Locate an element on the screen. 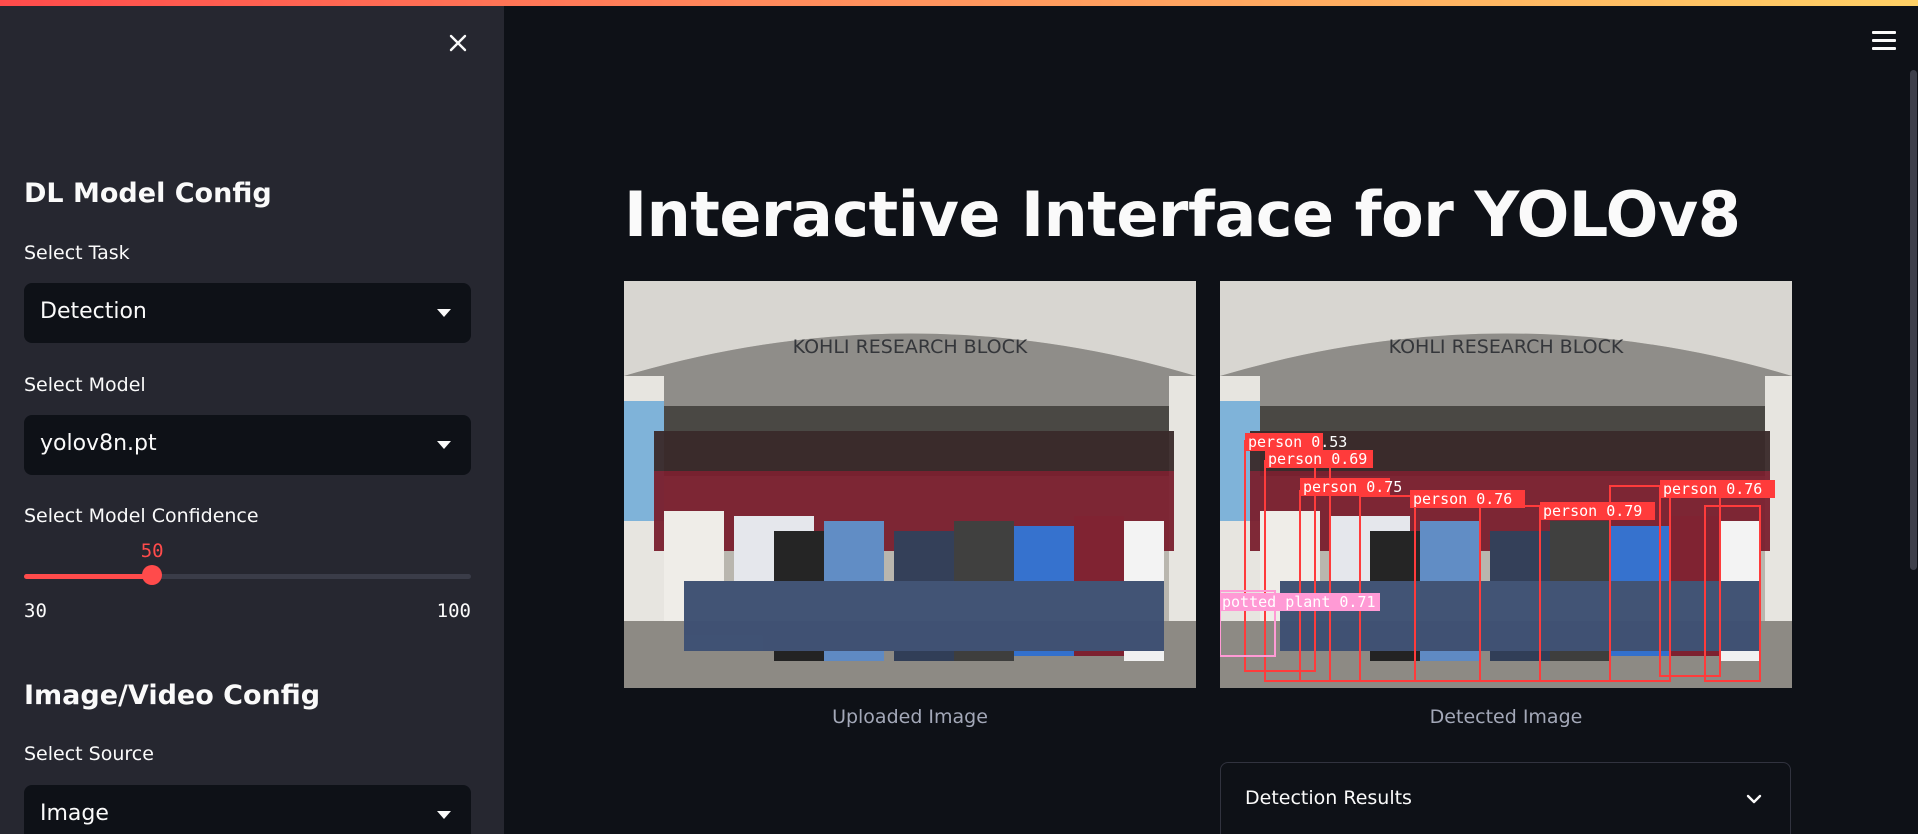 The width and height of the screenshot is (1918, 834). top-accent-bar is located at coordinates (959, 3).